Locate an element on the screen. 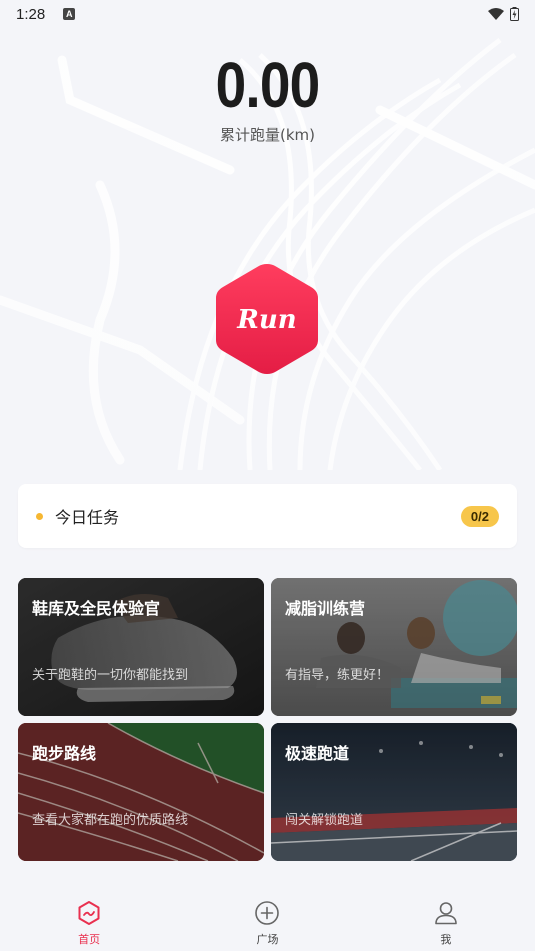 The image size is (535, 951). nav-square: 广场 is located at coordinates (267, 919).